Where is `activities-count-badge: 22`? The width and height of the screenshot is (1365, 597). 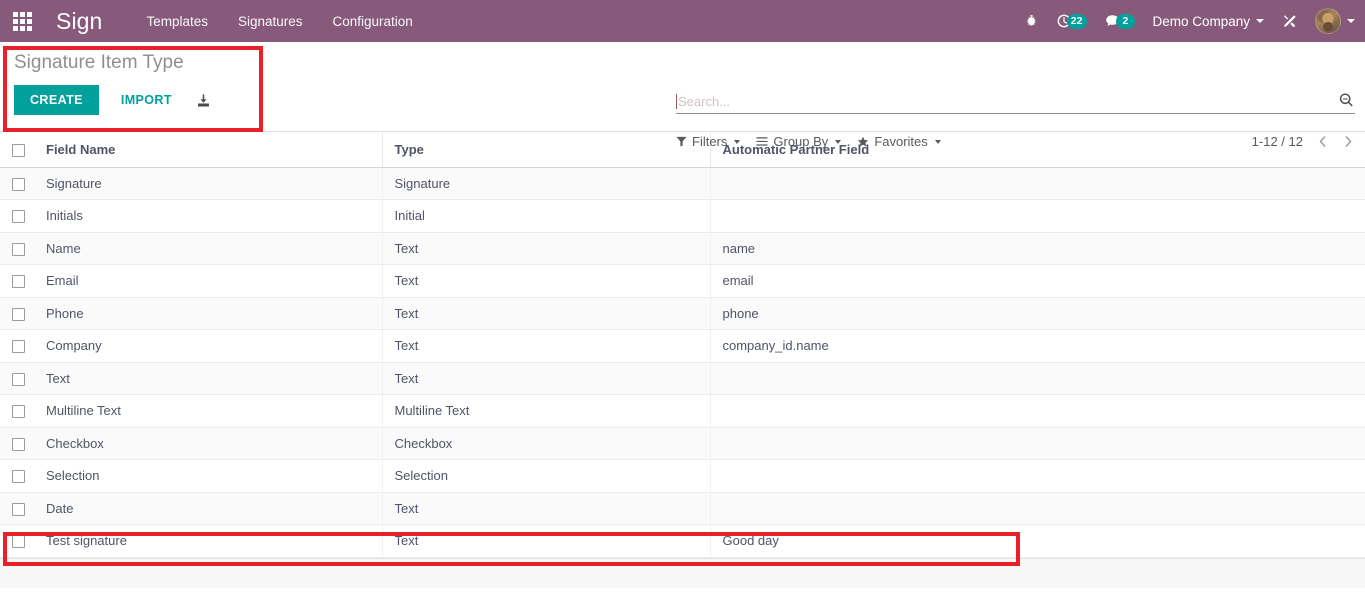 activities-count-badge: 22 is located at coordinates (1077, 21).